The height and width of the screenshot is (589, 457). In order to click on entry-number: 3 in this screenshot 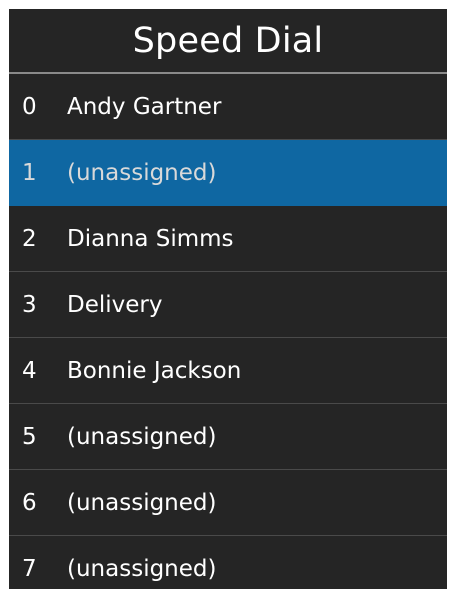, I will do `click(29, 304)`.